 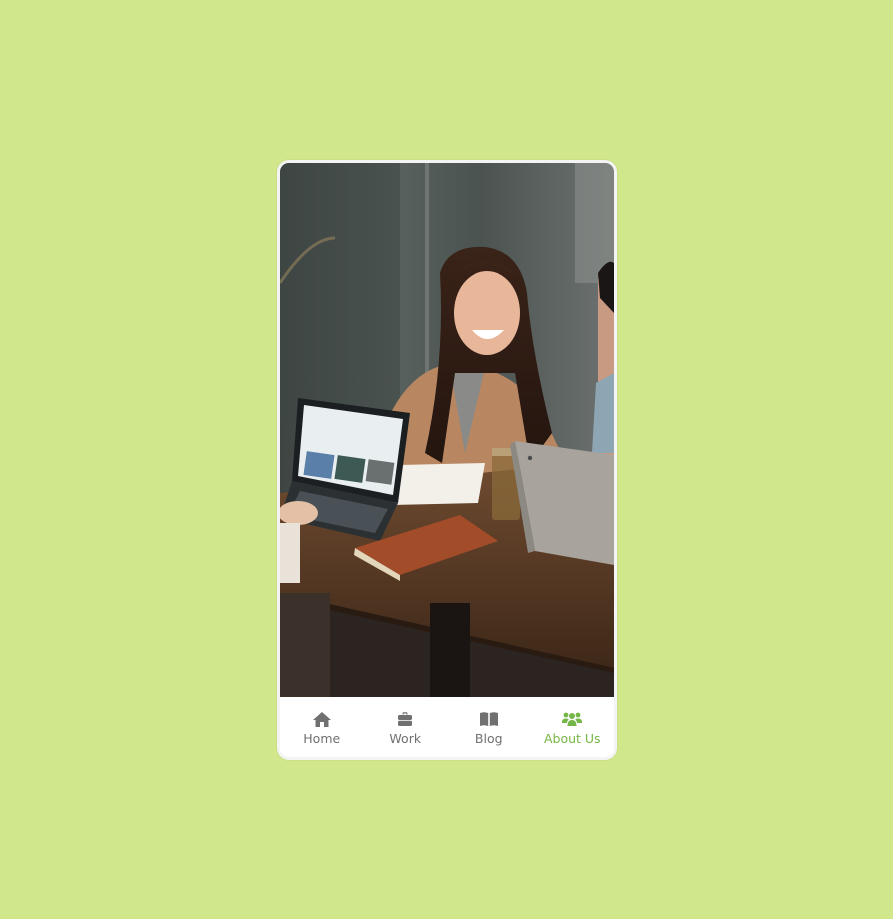 I want to click on book-open-icon, so click(x=489, y=719).